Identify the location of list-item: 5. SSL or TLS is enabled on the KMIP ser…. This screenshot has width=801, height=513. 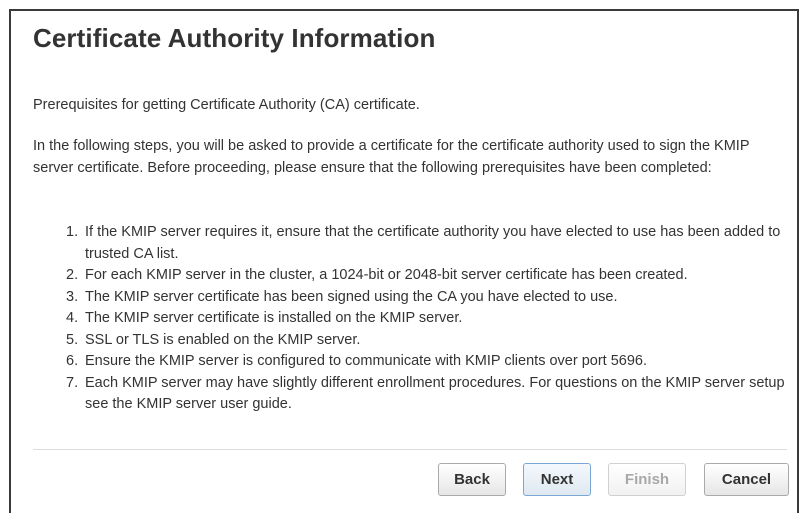
(409, 341).